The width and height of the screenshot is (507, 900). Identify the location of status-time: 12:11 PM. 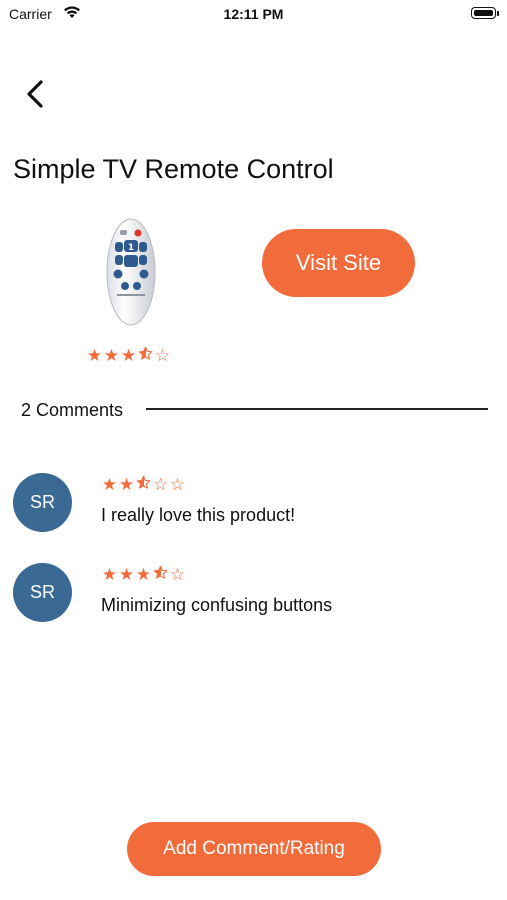
(253, 14).